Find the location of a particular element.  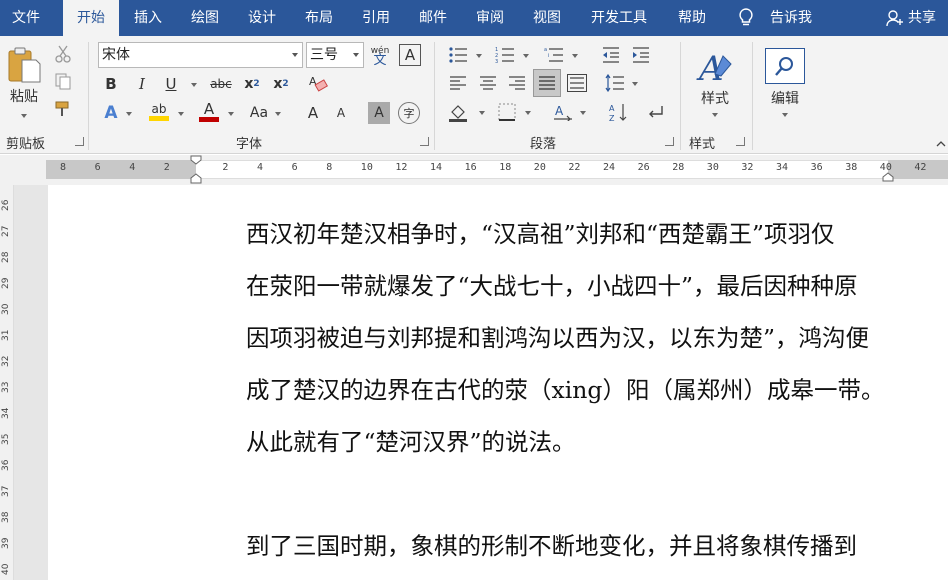

align-center-icon is located at coordinates (488, 83).